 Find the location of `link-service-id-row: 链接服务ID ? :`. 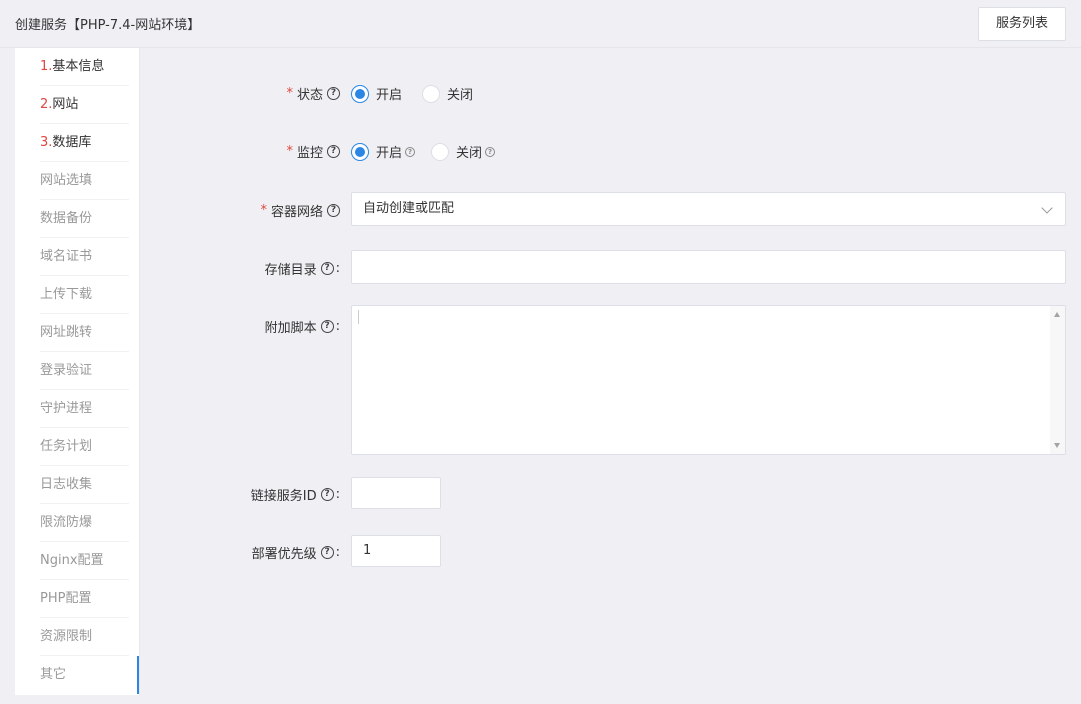

link-service-id-row: 链接服务ID ? : is located at coordinates (603, 493).